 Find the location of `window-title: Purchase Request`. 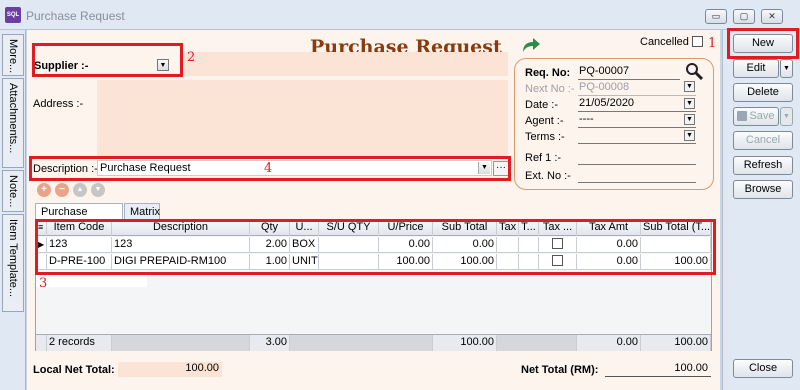

window-title: Purchase Request is located at coordinates (75, 16).